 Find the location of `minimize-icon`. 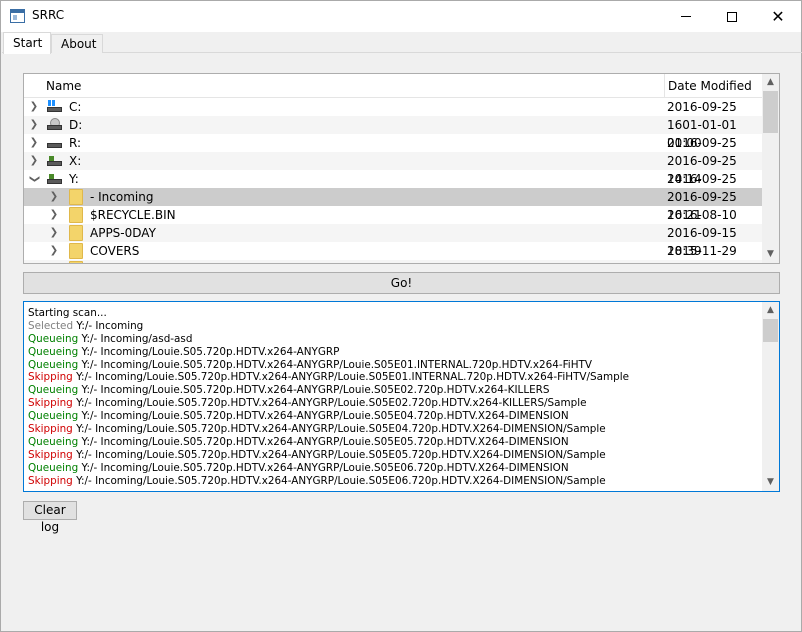

minimize-icon is located at coordinates (686, 16).